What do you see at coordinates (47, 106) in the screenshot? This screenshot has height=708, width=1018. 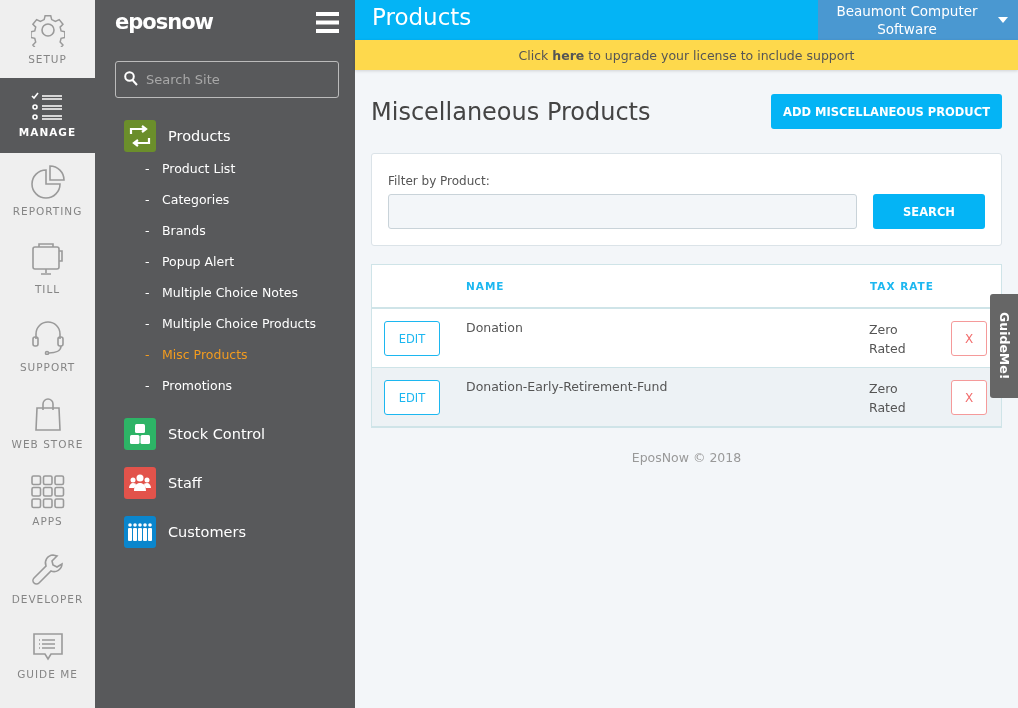 I see `checklist-icon` at bounding box center [47, 106].